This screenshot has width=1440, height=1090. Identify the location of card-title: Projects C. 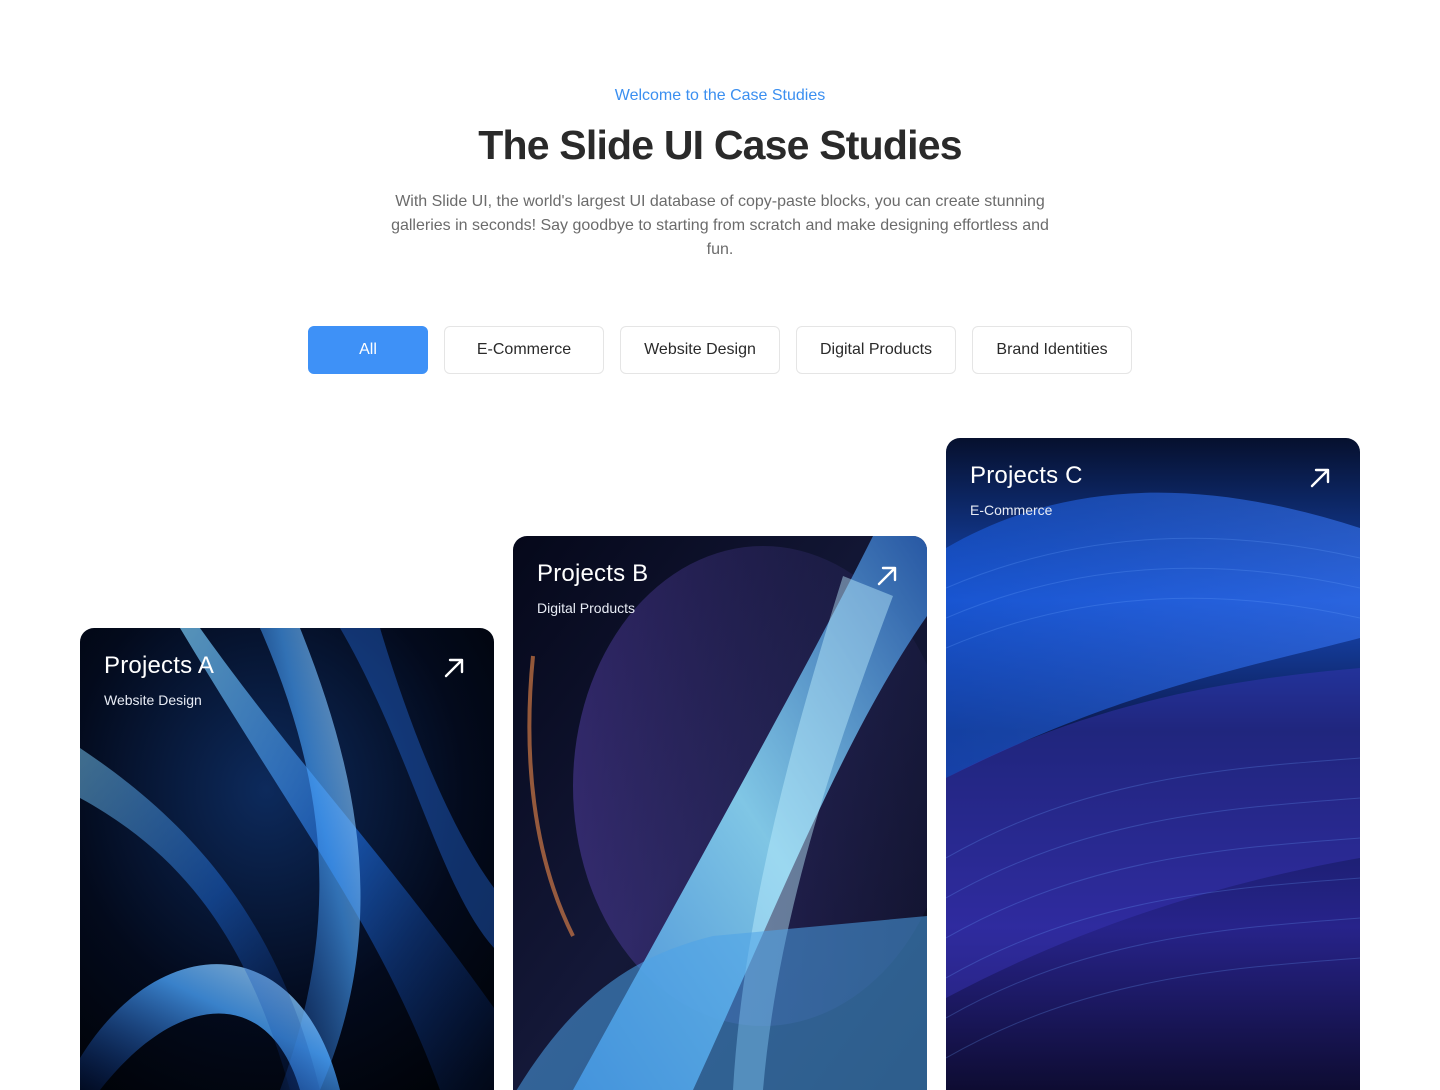
(1026, 475).